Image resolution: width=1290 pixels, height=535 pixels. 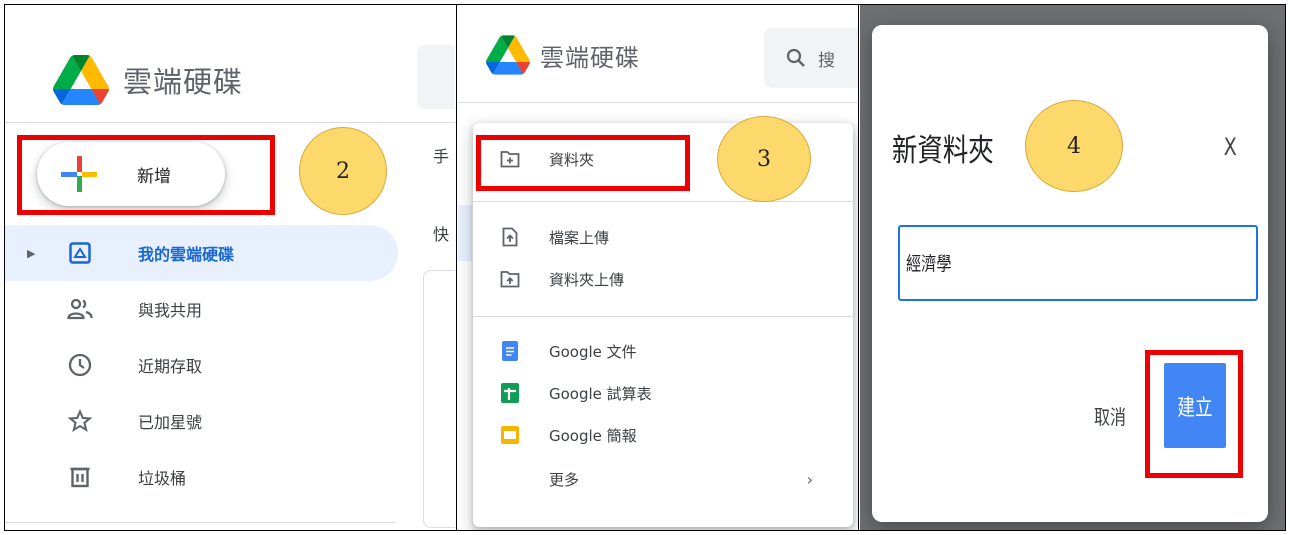 What do you see at coordinates (200, 522) in the screenshot?
I see `sidebar-divider` at bounding box center [200, 522].